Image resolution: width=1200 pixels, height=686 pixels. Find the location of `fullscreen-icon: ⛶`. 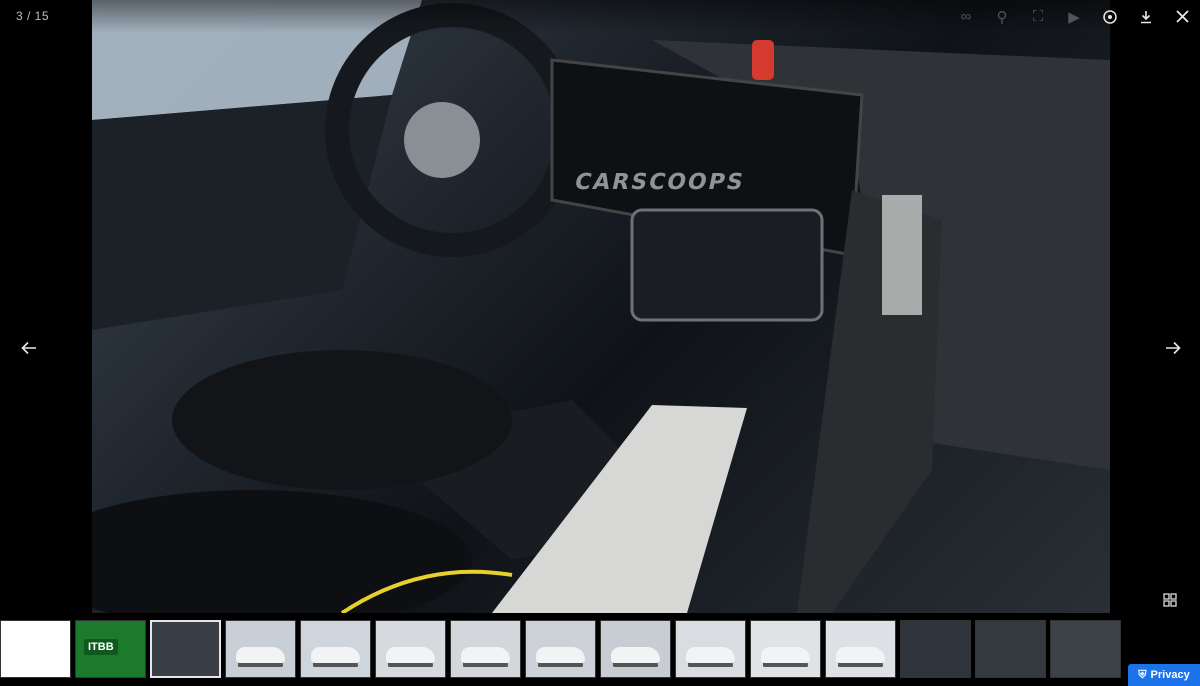

fullscreen-icon: ⛶ is located at coordinates (1038, 16).